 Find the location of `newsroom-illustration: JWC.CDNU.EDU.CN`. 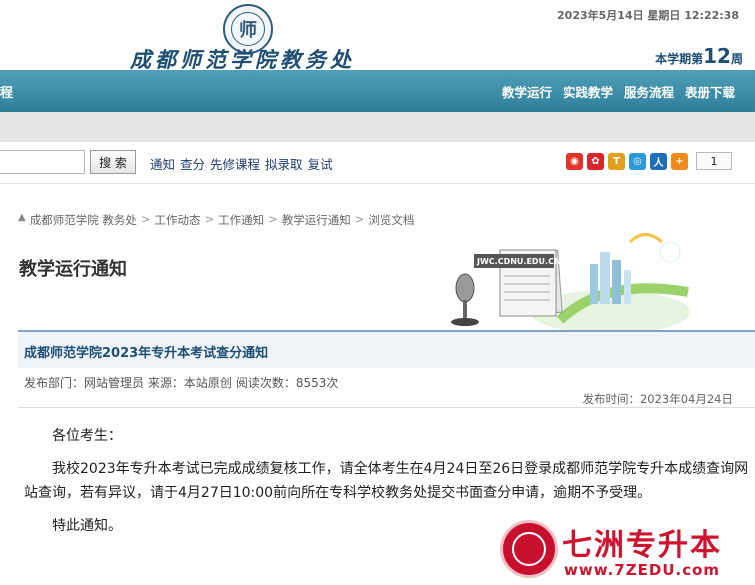

newsroom-illustration: JWC.CDNU.EDU.CN is located at coordinates (570, 282).